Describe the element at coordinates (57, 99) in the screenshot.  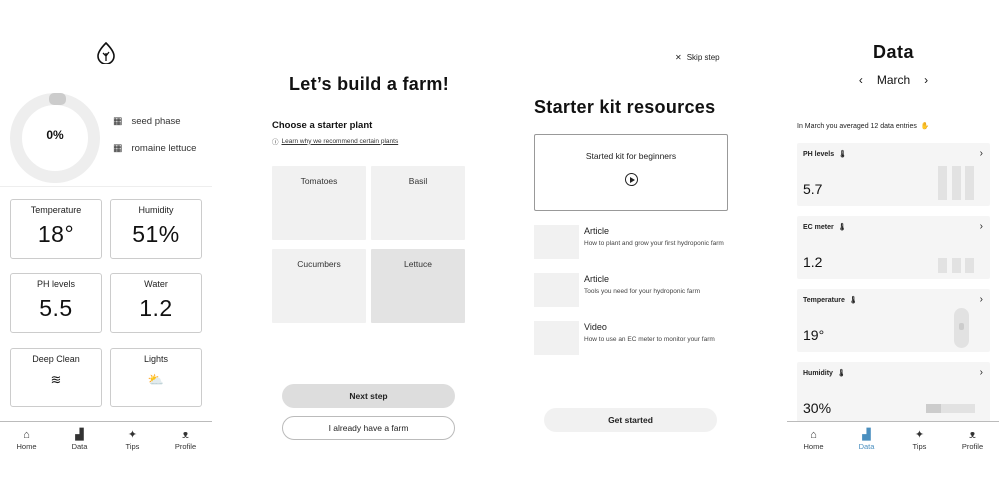
I see `progress-knob` at that location.